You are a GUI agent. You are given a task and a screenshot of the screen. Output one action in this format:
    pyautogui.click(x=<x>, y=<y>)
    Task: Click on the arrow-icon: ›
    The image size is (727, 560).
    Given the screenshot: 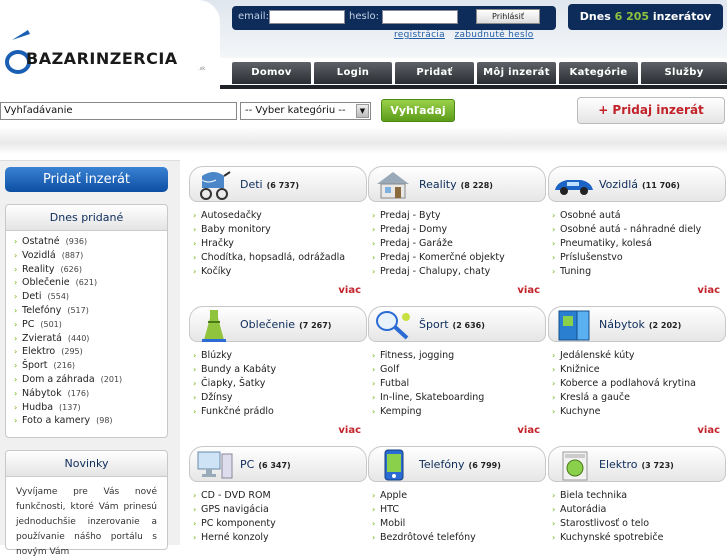 What is the action you would take?
    pyautogui.click(x=195, y=271)
    